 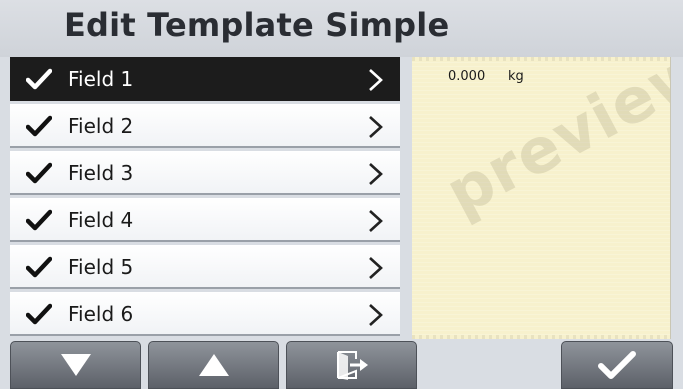 I want to click on preview-weight-value: 0.000, so click(x=467, y=76).